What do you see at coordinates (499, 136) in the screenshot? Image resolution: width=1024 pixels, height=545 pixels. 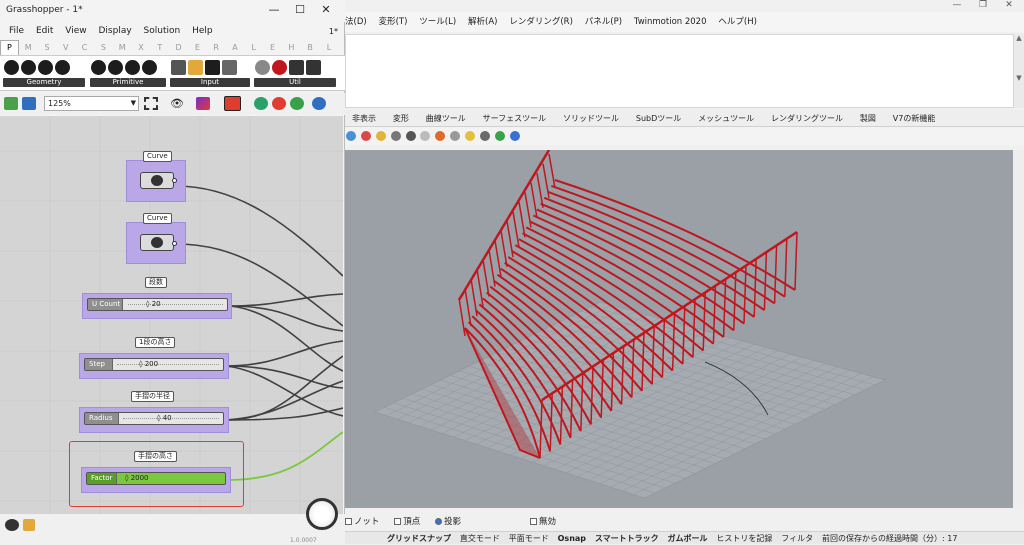 I see `environment-icon` at bounding box center [499, 136].